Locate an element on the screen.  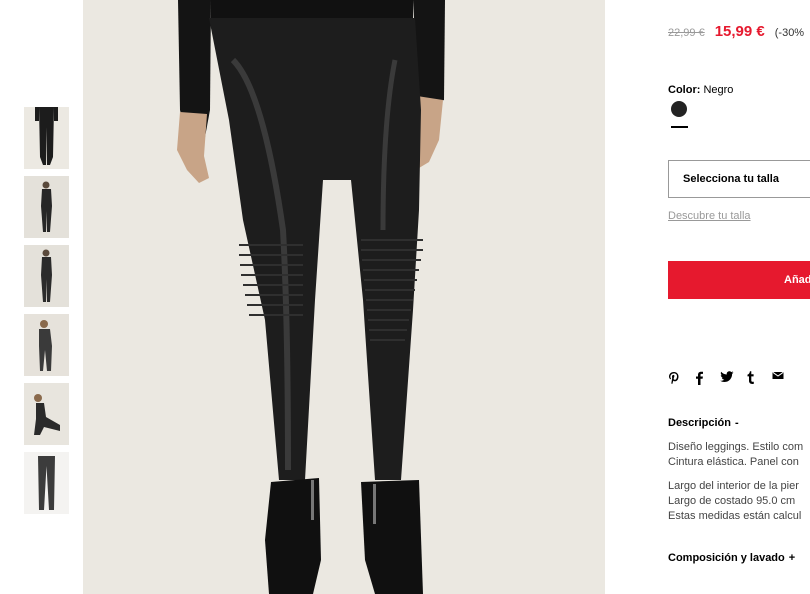
description-line: Diseño leggings. Estilo com is located at coordinates (736, 447).